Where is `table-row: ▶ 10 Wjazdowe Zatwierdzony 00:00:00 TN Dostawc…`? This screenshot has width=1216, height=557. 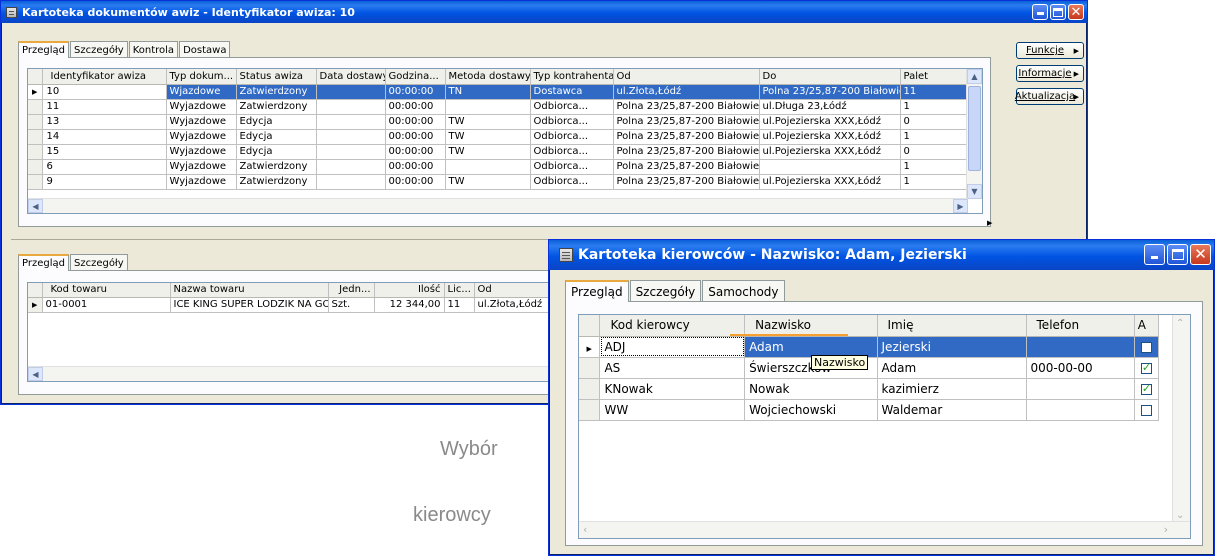 table-row: ▶ 10 Wjazdowe Zatwierdzony 00:00:00 TN Dostawc… is located at coordinates (498, 92).